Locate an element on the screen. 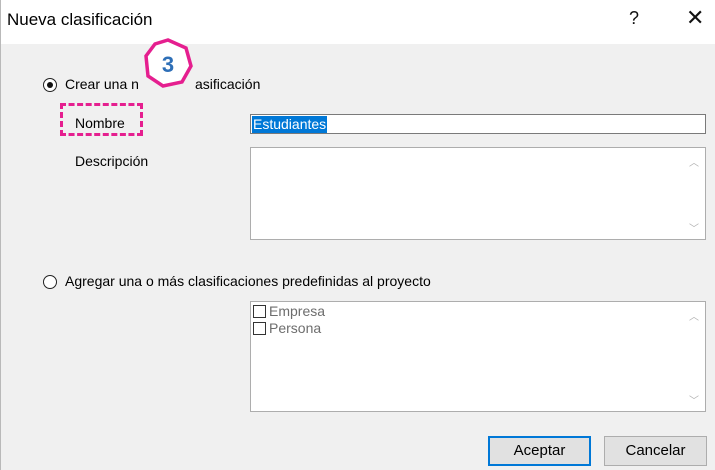 The height and width of the screenshot is (470, 715). list-item-empresa: Empresa is located at coordinates (297, 311).